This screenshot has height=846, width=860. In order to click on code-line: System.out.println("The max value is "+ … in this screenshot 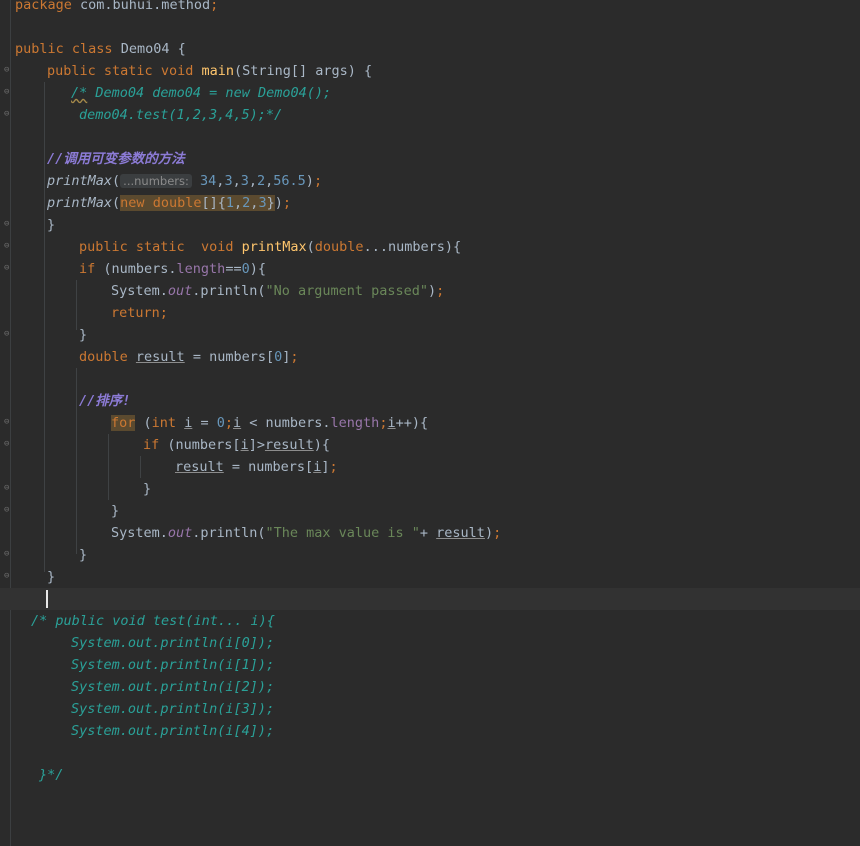, I will do `click(306, 533)`.